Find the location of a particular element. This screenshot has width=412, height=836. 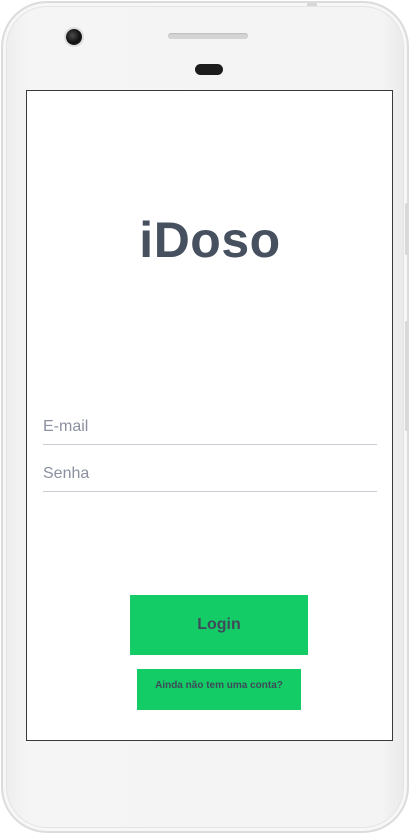

proximity-sensor is located at coordinates (209, 69).